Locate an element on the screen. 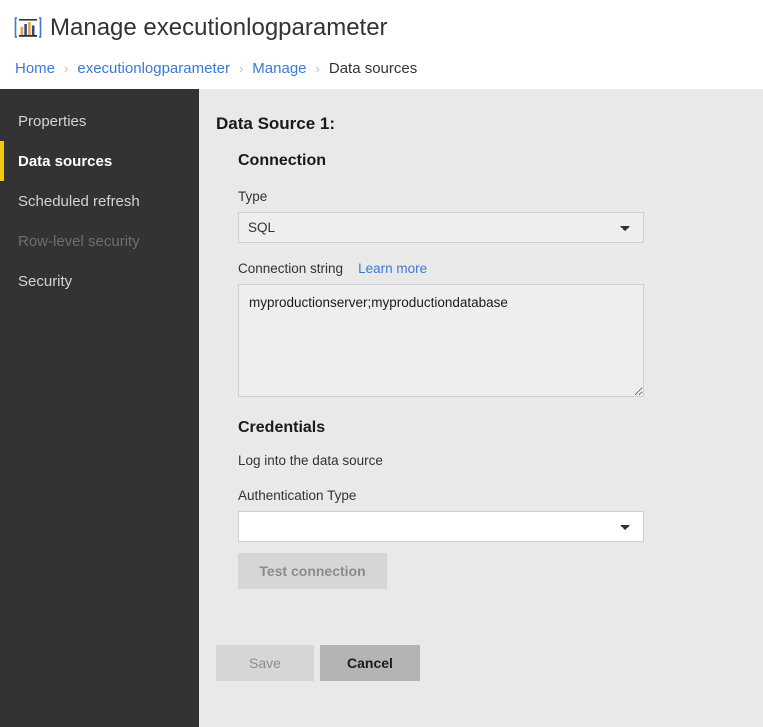  authentication-type-select is located at coordinates (441, 526).